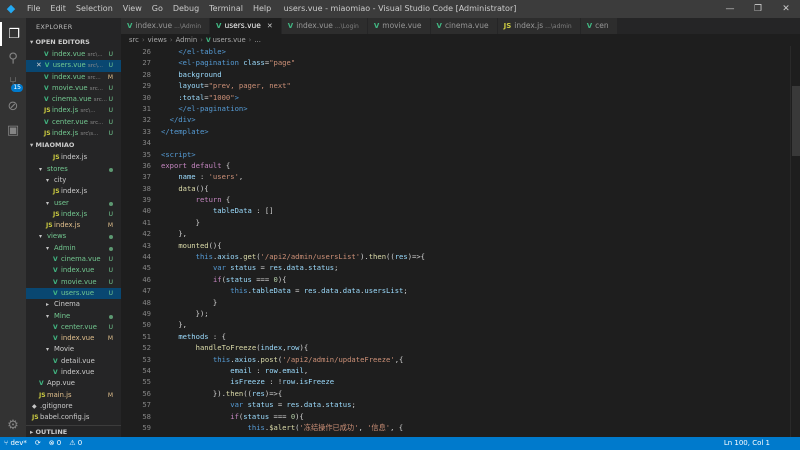 The image size is (800, 450). Describe the element at coordinates (186, 9) in the screenshot. I see `menu-item-debug: Debug` at that location.